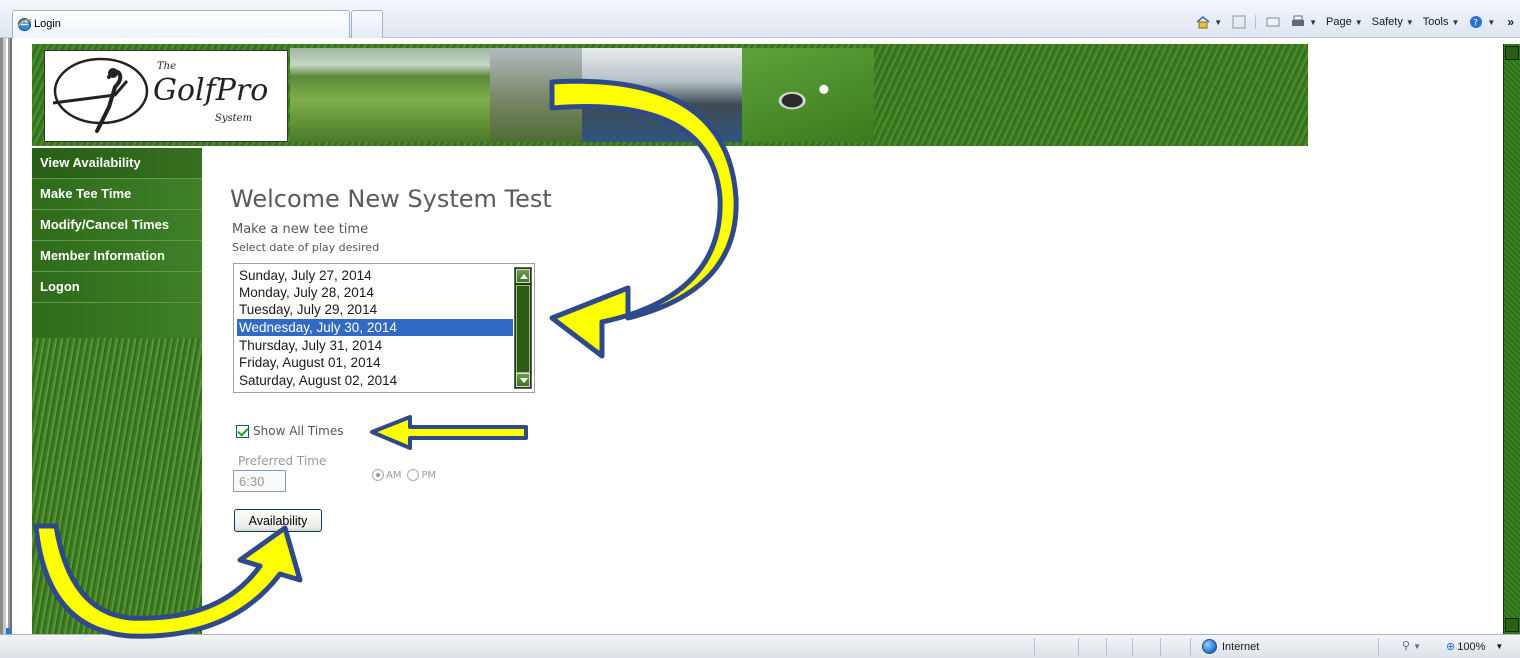  I want to click on feeds-button, so click(1239, 22).